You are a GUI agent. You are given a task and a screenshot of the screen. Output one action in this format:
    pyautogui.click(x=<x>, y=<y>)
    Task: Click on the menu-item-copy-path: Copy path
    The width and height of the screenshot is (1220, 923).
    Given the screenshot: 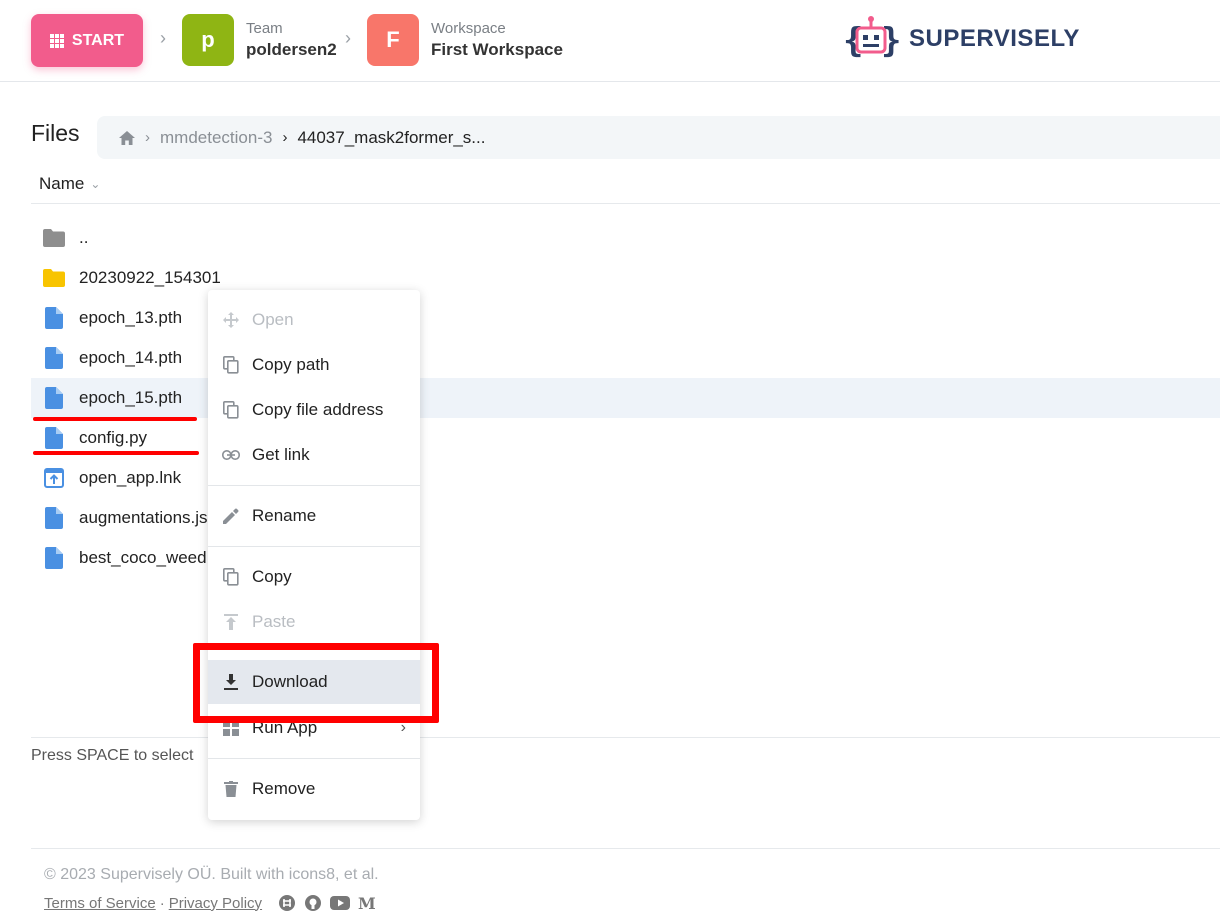 What is the action you would take?
    pyautogui.click(x=314, y=365)
    